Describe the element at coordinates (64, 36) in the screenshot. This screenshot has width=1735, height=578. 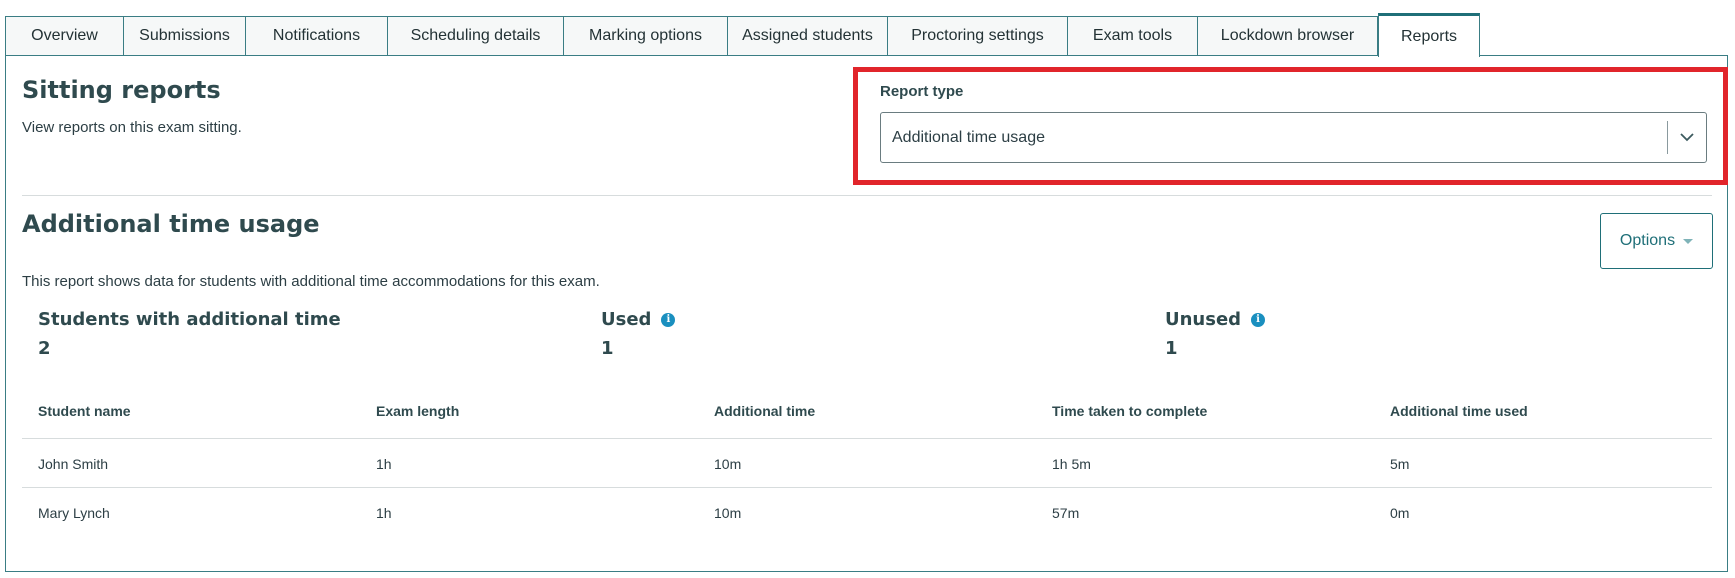
I see `tab-overview: Overview` at that location.